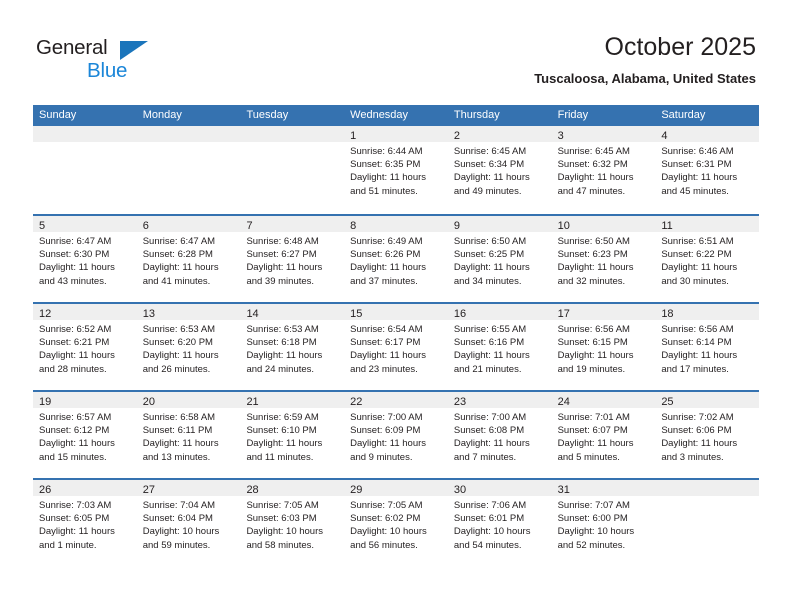 The image size is (792, 612). What do you see at coordinates (179, 241) in the screenshot?
I see `sunrise-text: Sunrise: 6:47 AM` at bounding box center [179, 241].